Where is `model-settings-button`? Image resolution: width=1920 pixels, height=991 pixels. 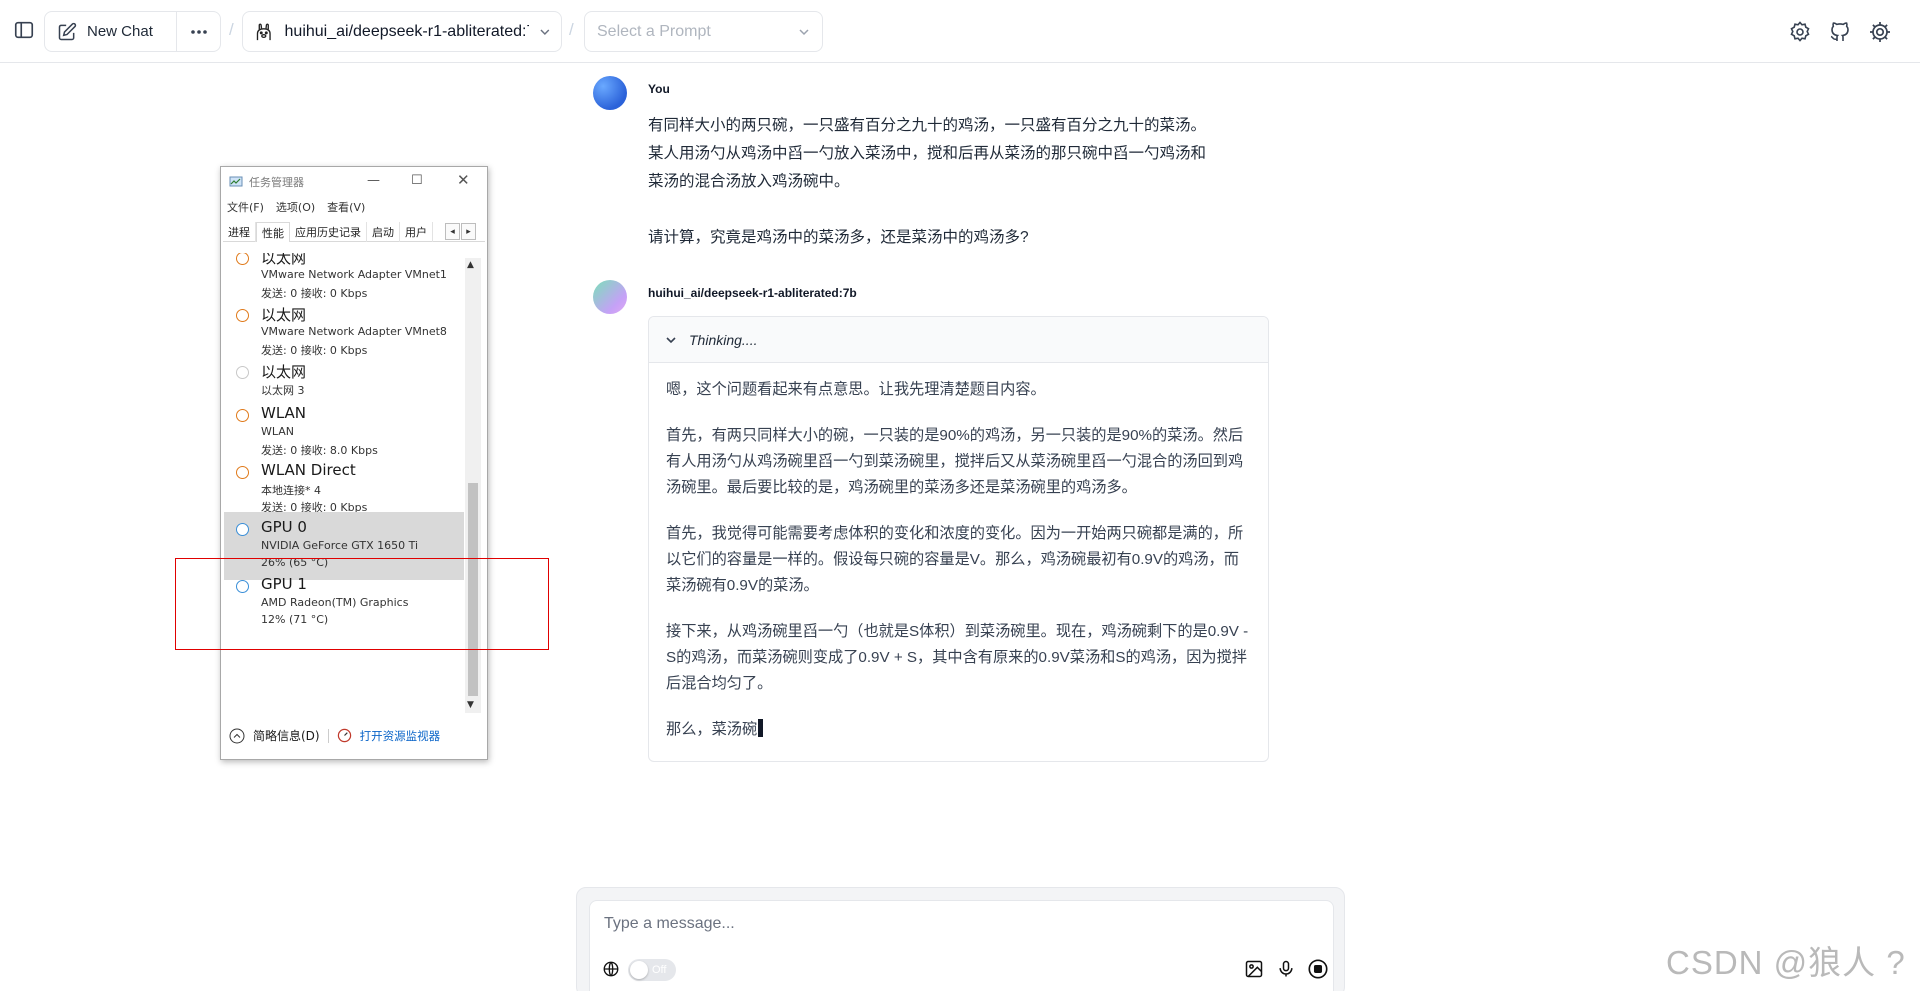
model-settings-button is located at coordinates (1800, 32).